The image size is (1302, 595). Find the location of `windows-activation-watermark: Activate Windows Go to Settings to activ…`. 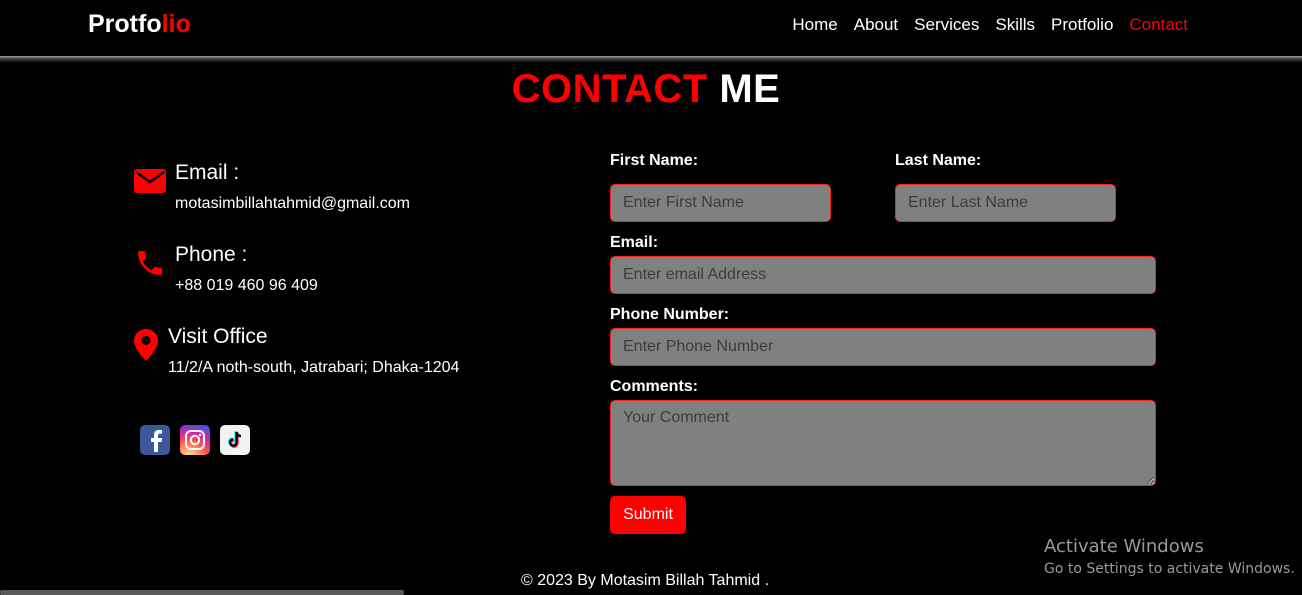

windows-activation-watermark: Activate Windows Go to Settings to activ… is located at coordinates (1169, 556).